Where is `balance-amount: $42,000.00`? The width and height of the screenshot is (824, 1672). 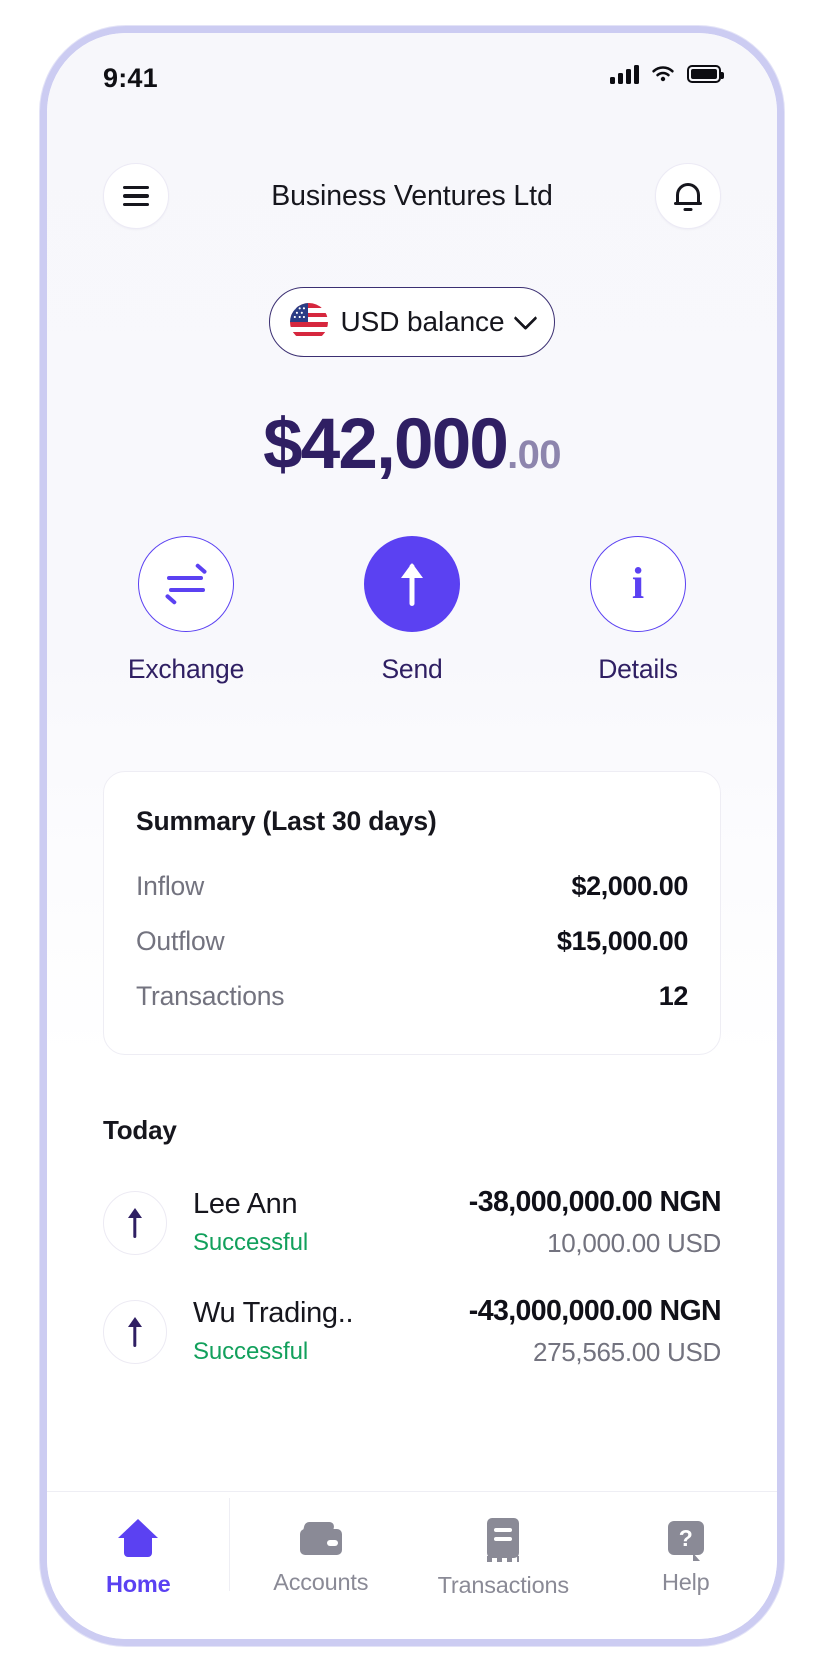 balance-amount: $42,000.00 is located at coordinates (412, 444).